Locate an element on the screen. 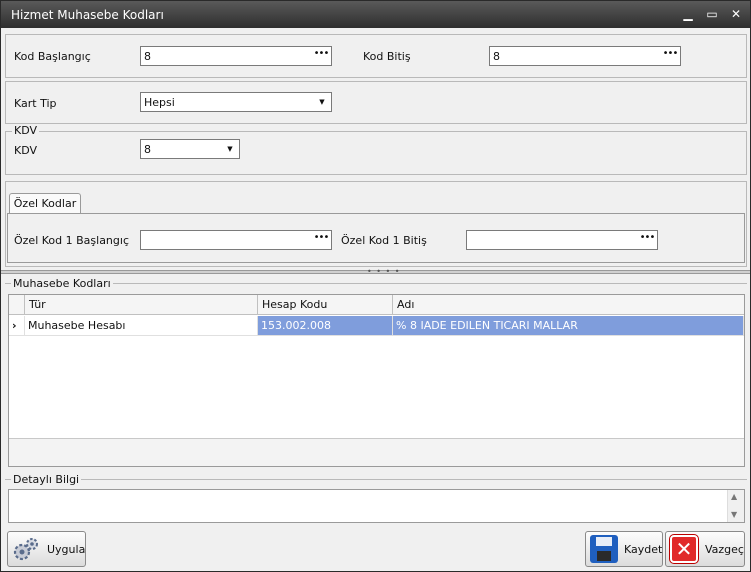 The height and width of the screenshot is (572, 751). row-indicator-header is located at coordinates (17, 305).